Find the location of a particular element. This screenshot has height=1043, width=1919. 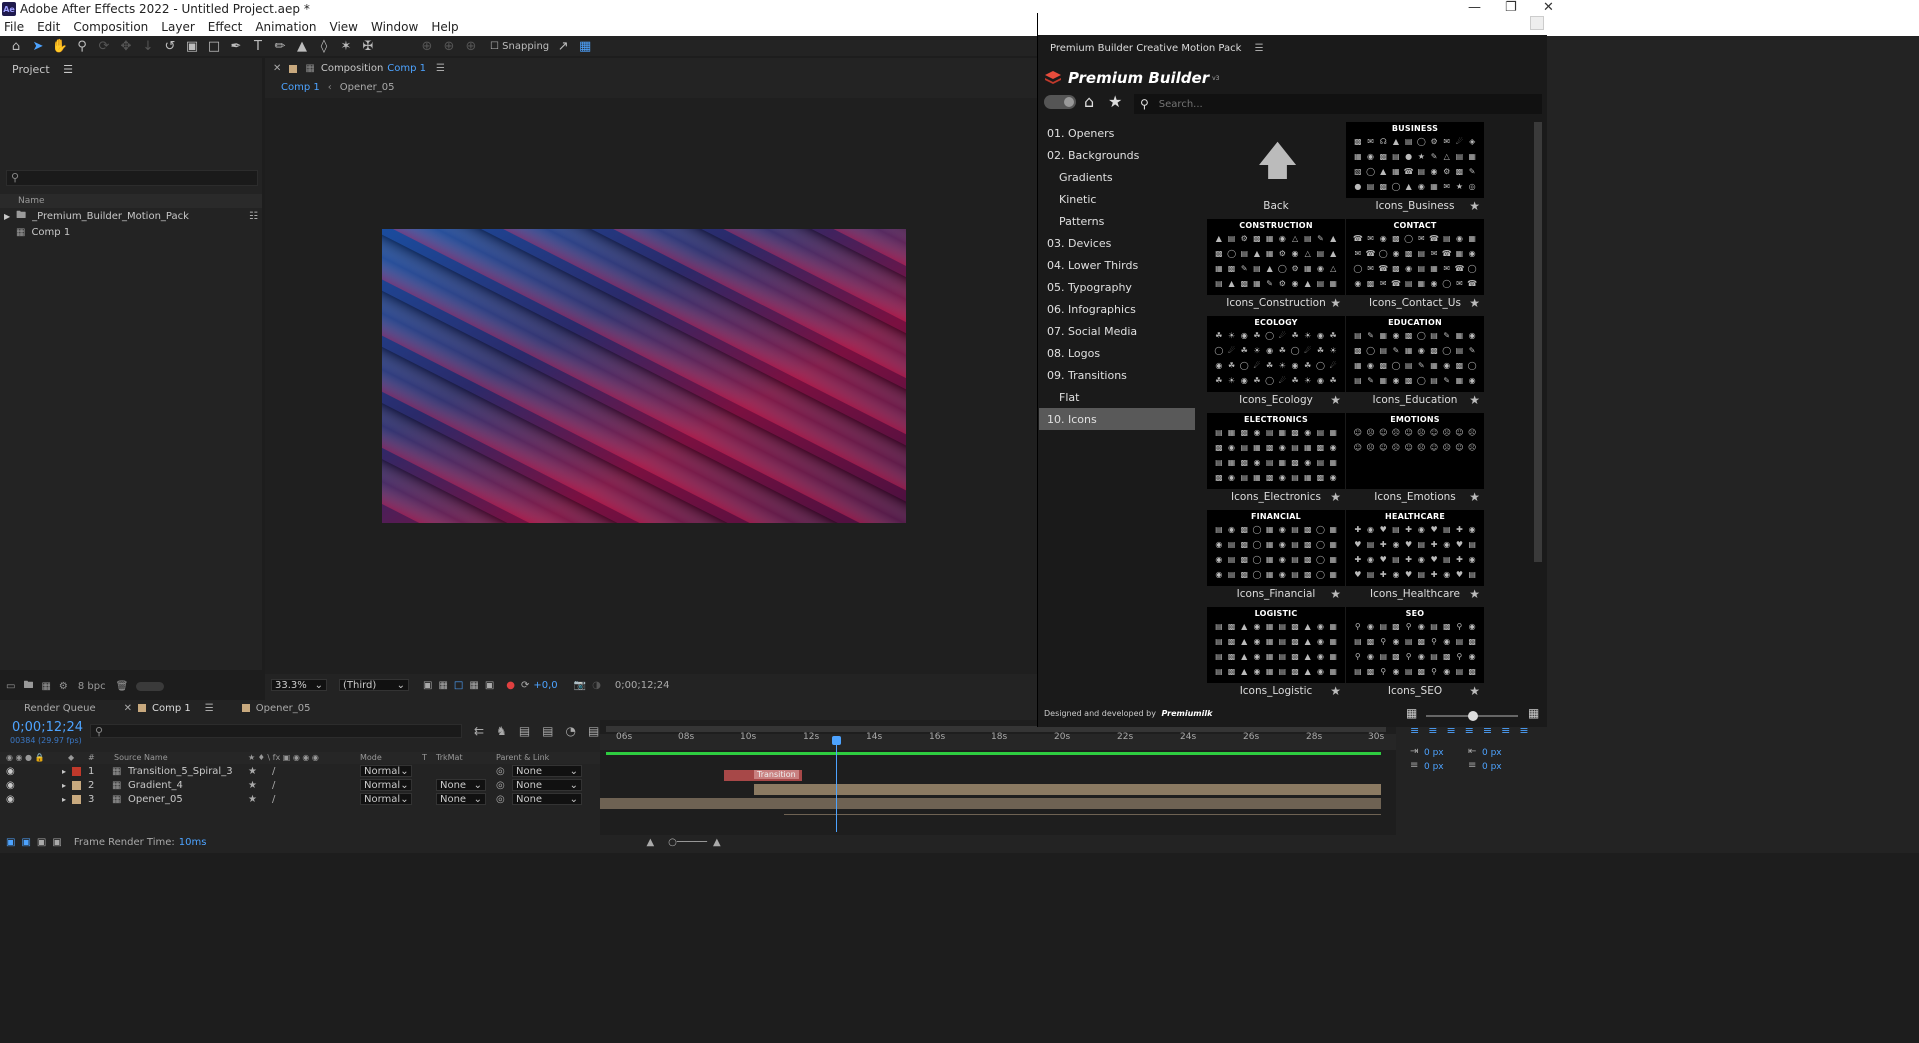

modes-icon: ▣ is located at coordinates (41, 842).